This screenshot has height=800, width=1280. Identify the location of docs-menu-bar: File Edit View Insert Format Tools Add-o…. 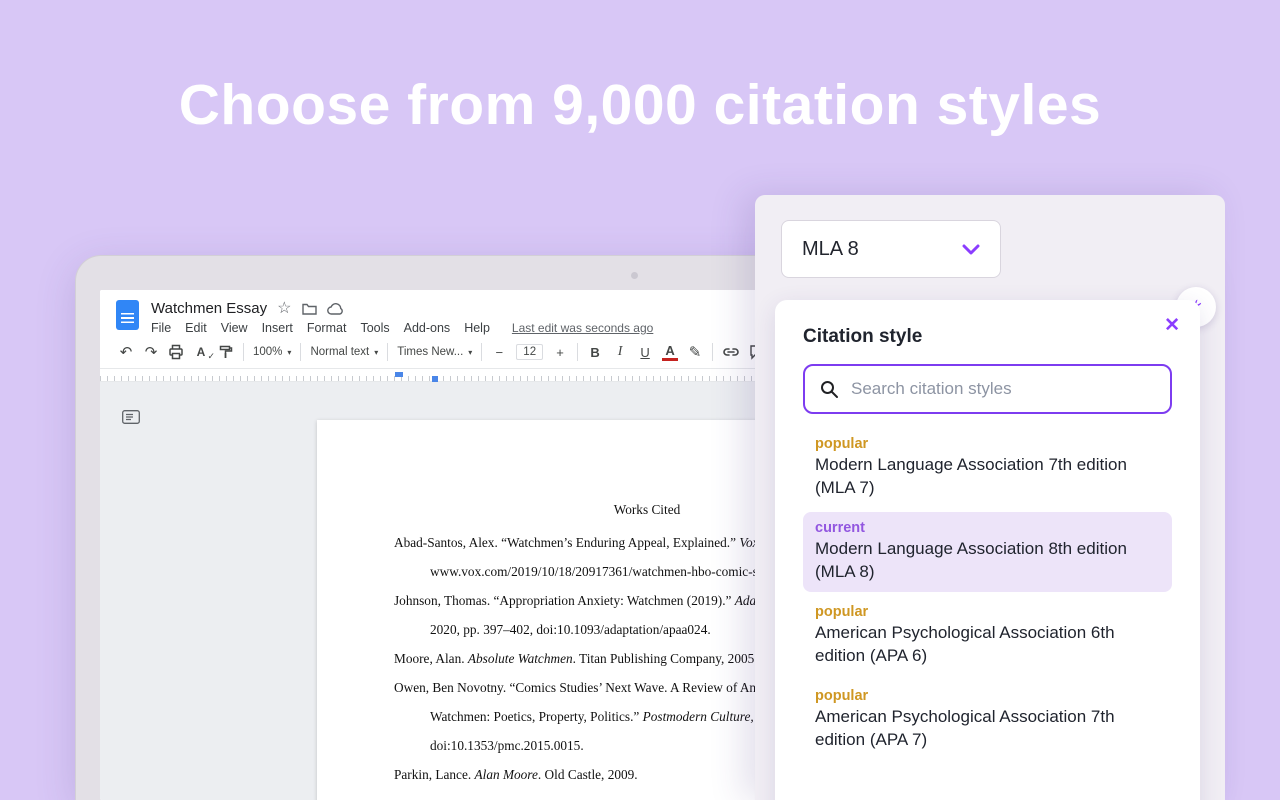
(402, 328).